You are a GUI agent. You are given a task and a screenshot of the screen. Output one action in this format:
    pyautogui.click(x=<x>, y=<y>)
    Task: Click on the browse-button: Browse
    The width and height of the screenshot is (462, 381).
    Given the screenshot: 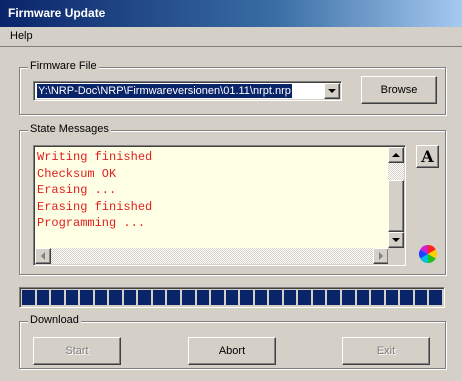 What is the action you would take?
    pyautogui.click(x=399, y=90)
    